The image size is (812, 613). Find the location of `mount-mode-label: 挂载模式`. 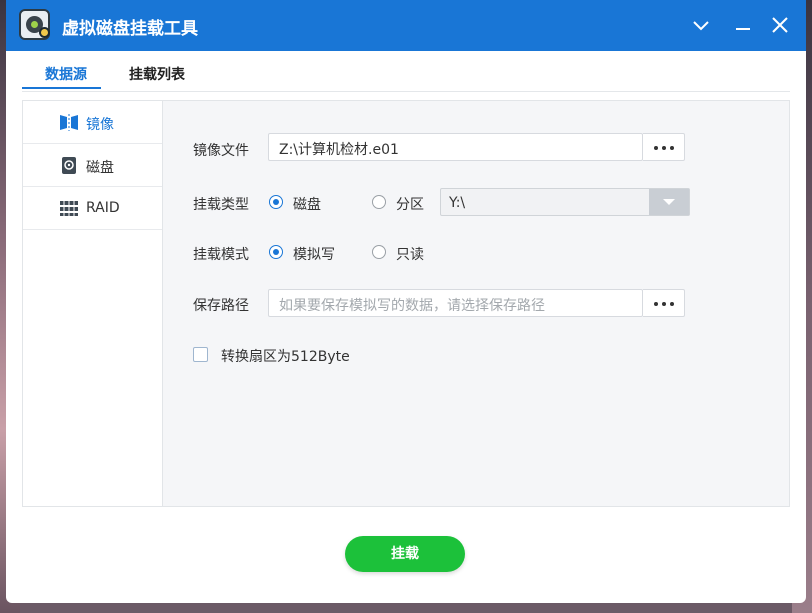

mount-mode-label: 挂载模式 is located at coordinates (221, 255).